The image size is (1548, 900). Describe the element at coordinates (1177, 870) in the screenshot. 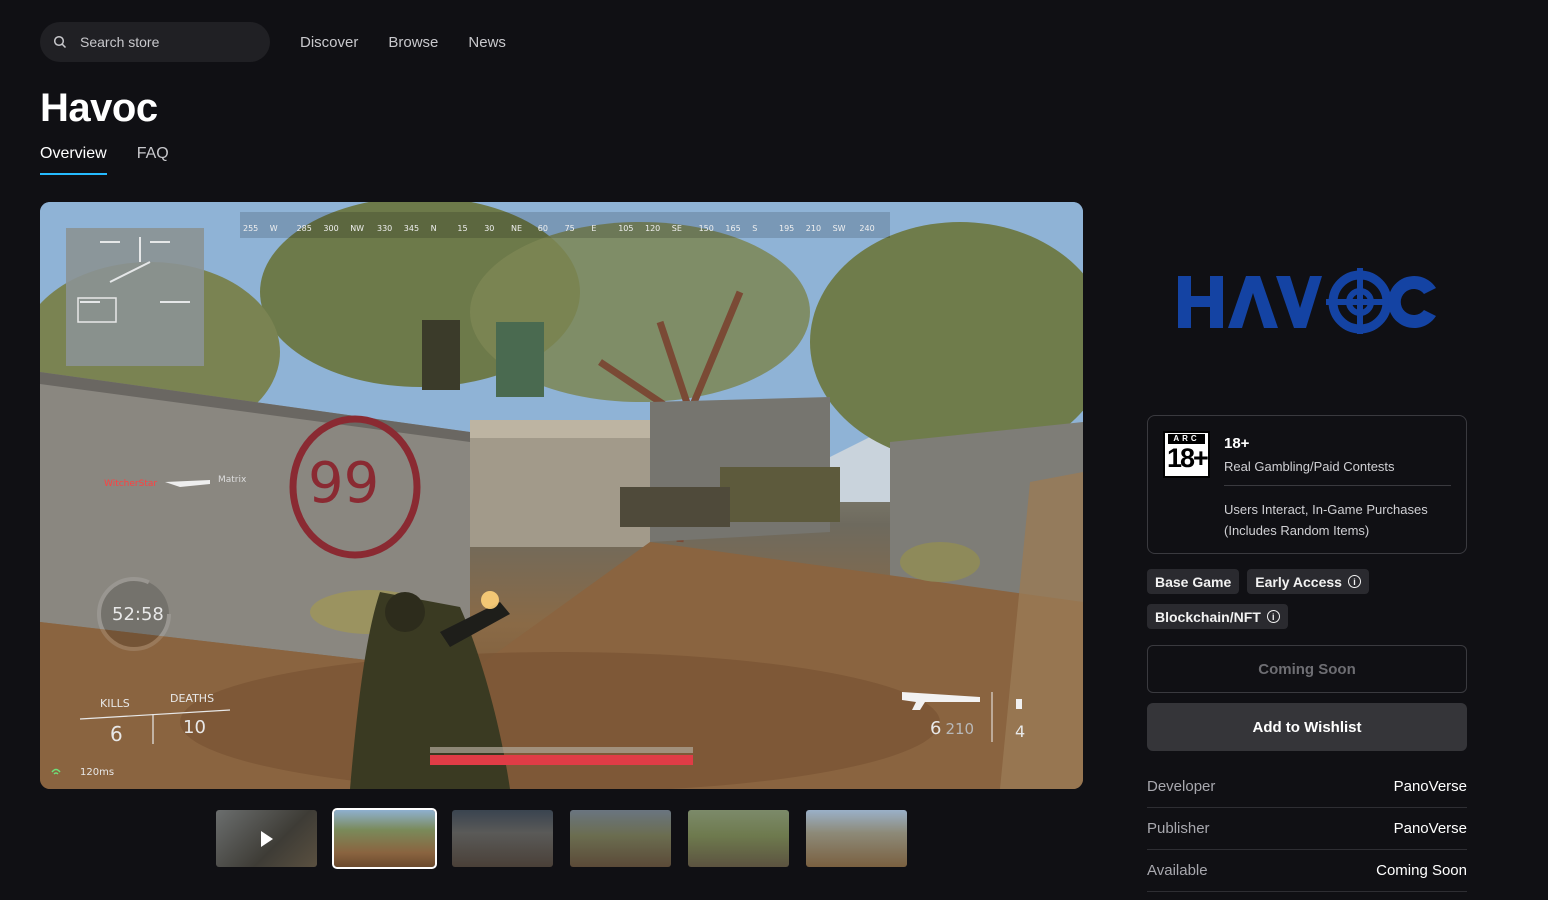

I see `detail-key: Available` at that location.